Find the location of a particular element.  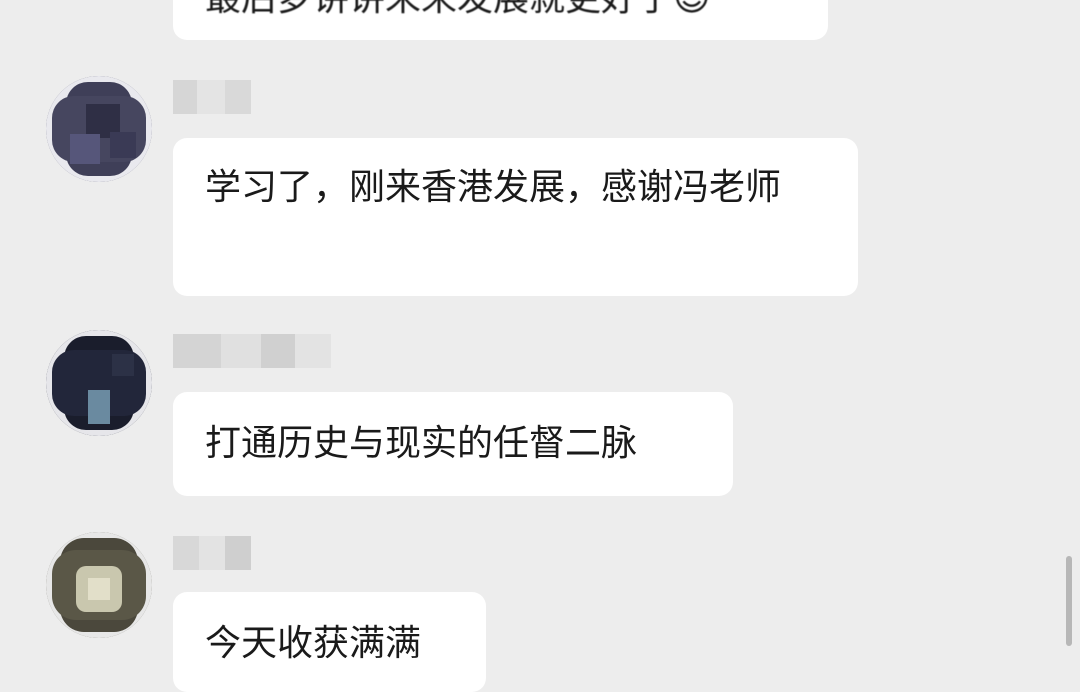

message-bubble: 今天收获满满 is located at coordinates (329, 642).